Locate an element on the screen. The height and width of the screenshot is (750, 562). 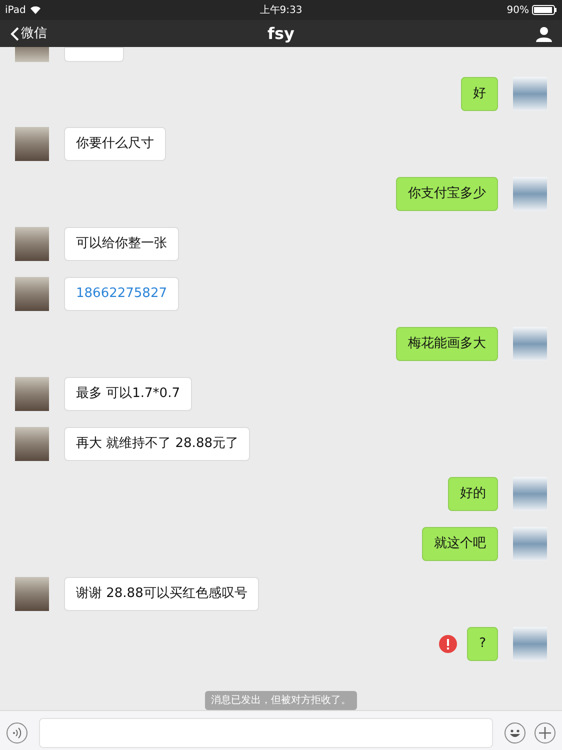
message-bubble: 最多 可以1.7*0.7 is located at coordinates (128, 394).